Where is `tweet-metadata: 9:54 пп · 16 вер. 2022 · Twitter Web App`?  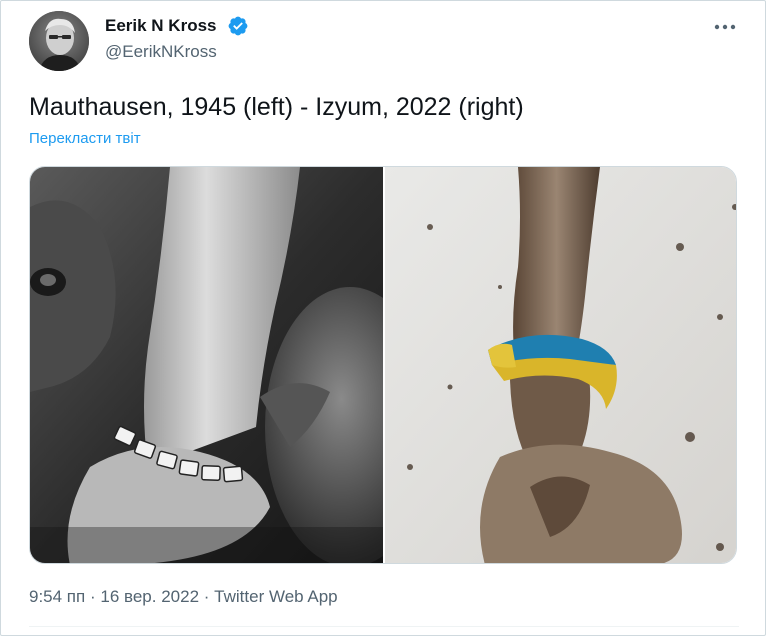 tweet-metadata: 9:54 пп · 16 вер. 2022 · Twitter Web App is located at coordinates (183, 597).